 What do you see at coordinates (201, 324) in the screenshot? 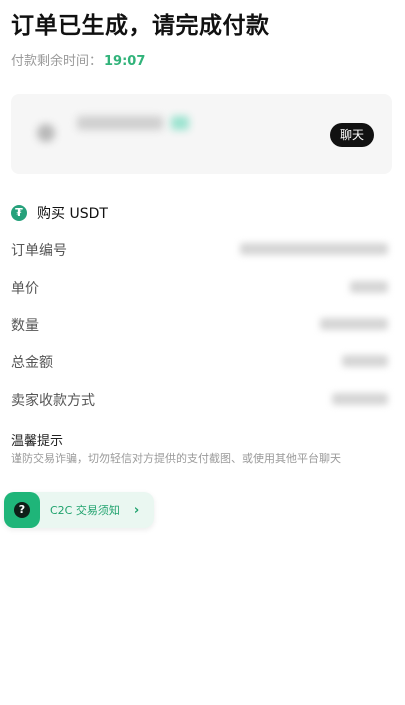
I see `quantity-row: 数量` at bounding box center [201, 324].